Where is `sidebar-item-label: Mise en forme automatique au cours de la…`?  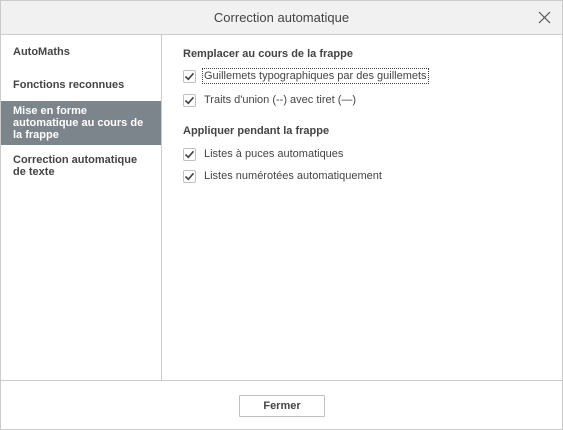
sidebar-item-label: Mise en forme automatique au cours de la… is located at coordinates (78, 123).